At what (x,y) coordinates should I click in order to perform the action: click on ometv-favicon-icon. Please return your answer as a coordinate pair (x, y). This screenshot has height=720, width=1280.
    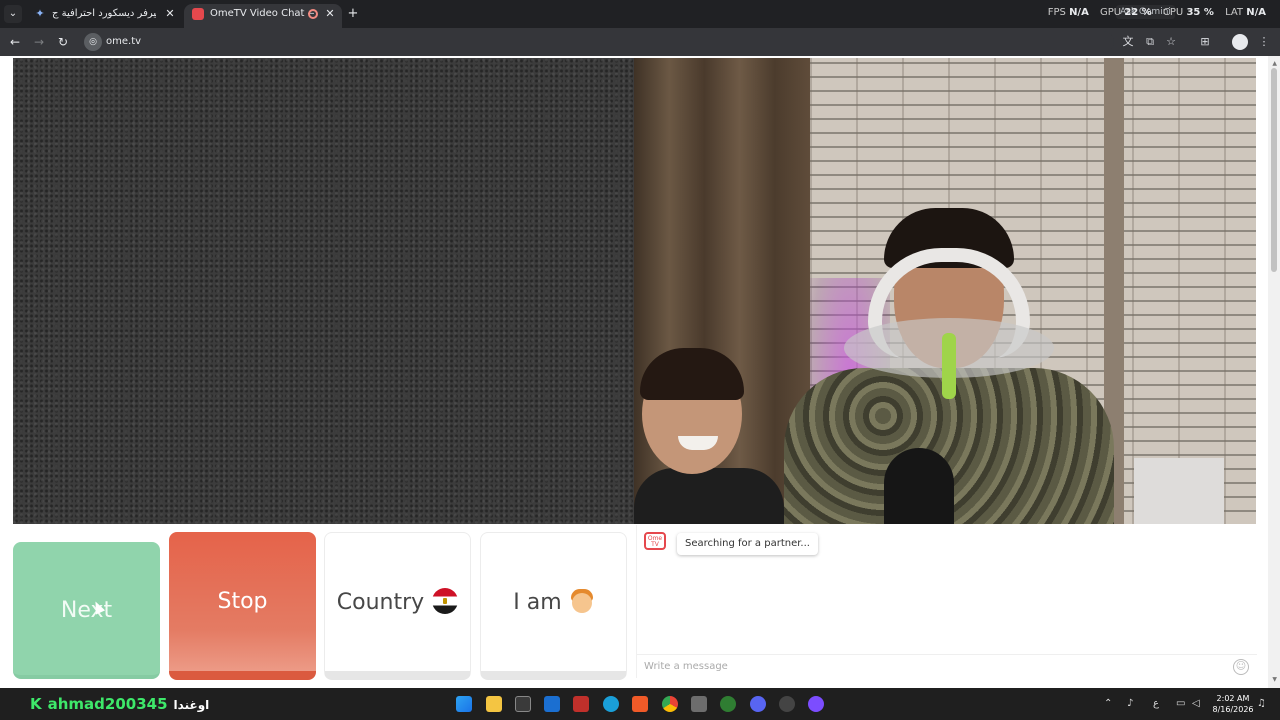
    Looking at the image, I should click on (198, 14).